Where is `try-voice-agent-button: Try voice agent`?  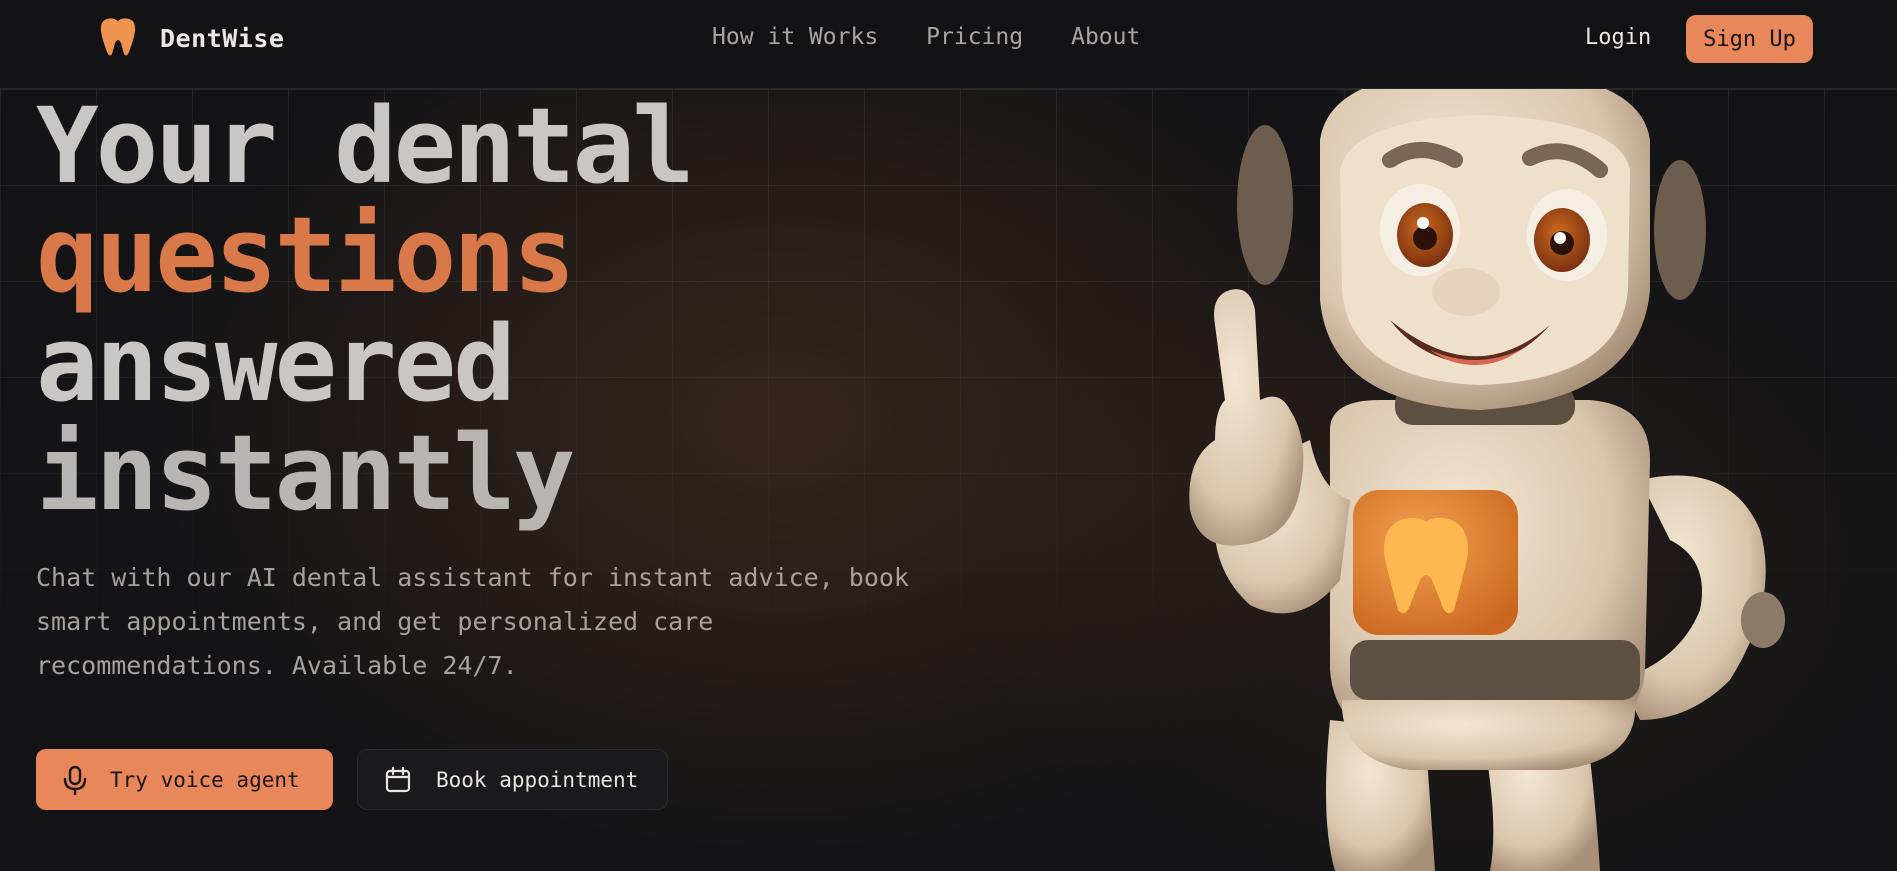 try-voice-agent-button: Try voice agent is located at coordinates (184, 779).